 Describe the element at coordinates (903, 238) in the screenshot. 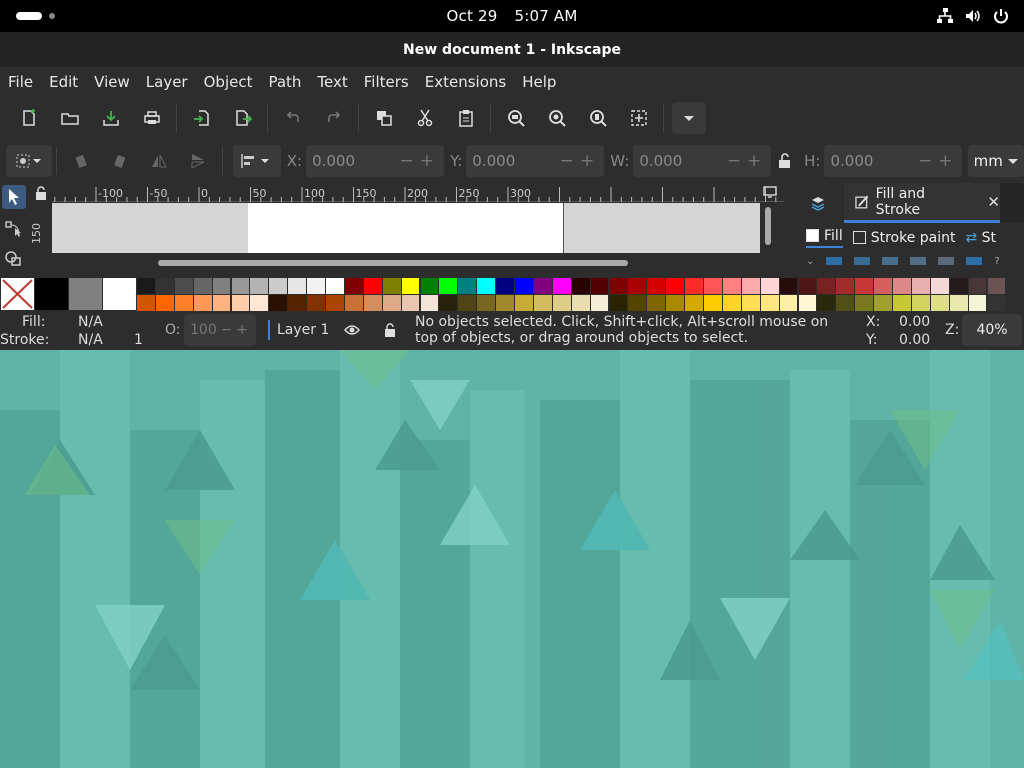

I see `stroke-paint-tab: Stroke paint` at that location.